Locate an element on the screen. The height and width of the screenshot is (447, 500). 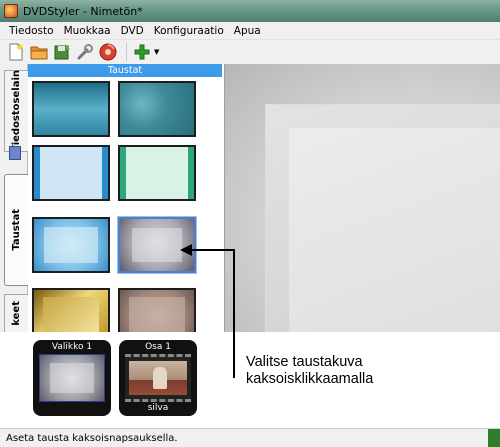
side-tabs: Tiedostoselain Taustat keet is located at coordinates (14, 198).